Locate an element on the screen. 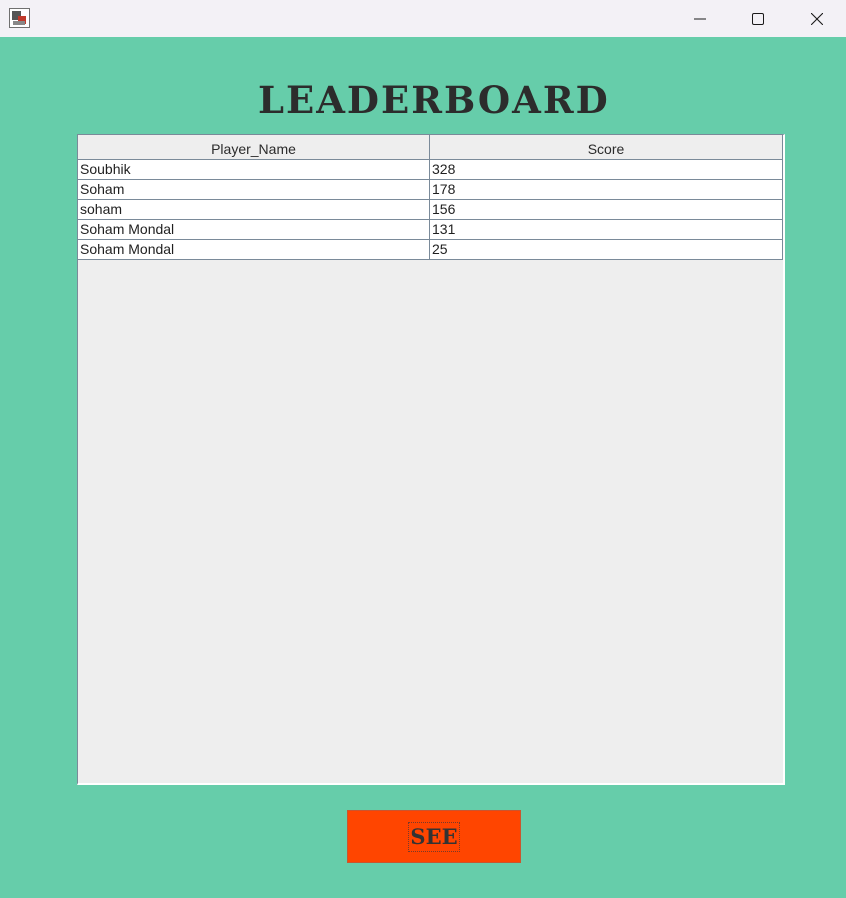 Image resolution: width=846 pixels, height=898 pixels. table-row: Soham Mondal 25 is located at coordinates (430, 250).